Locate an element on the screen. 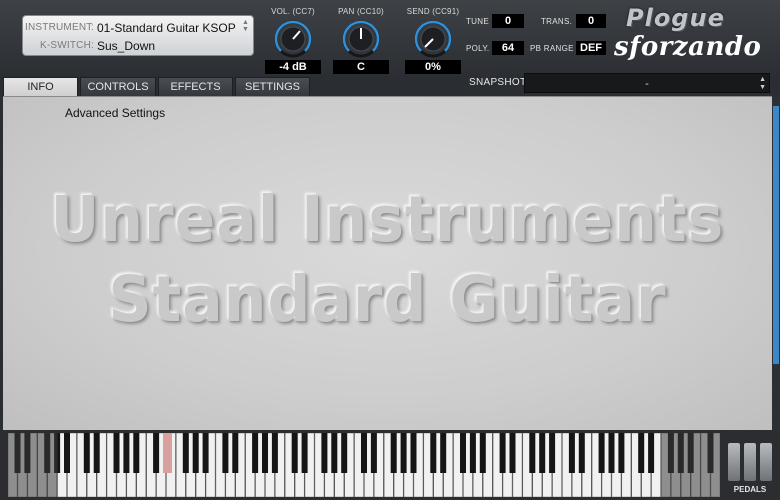 This screenshot has height=500, width=780. tab-info: INFO is located at coordinates (40, 86).